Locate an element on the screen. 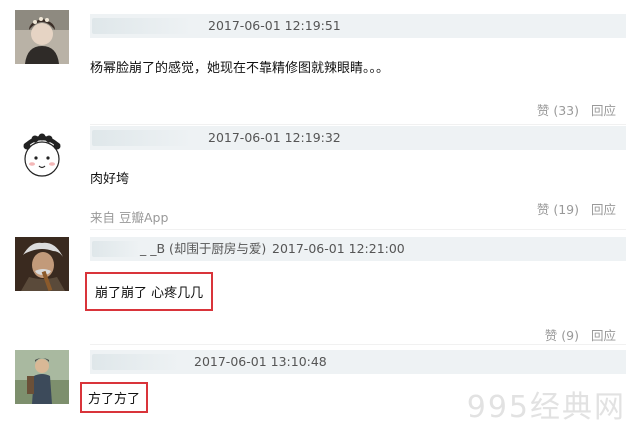 This screenshot has width=640, height=426. comment-meta: _ _B (却围于厨房与爱) 2017-06-01 12:21:00 is located at coordinates (358, 249).